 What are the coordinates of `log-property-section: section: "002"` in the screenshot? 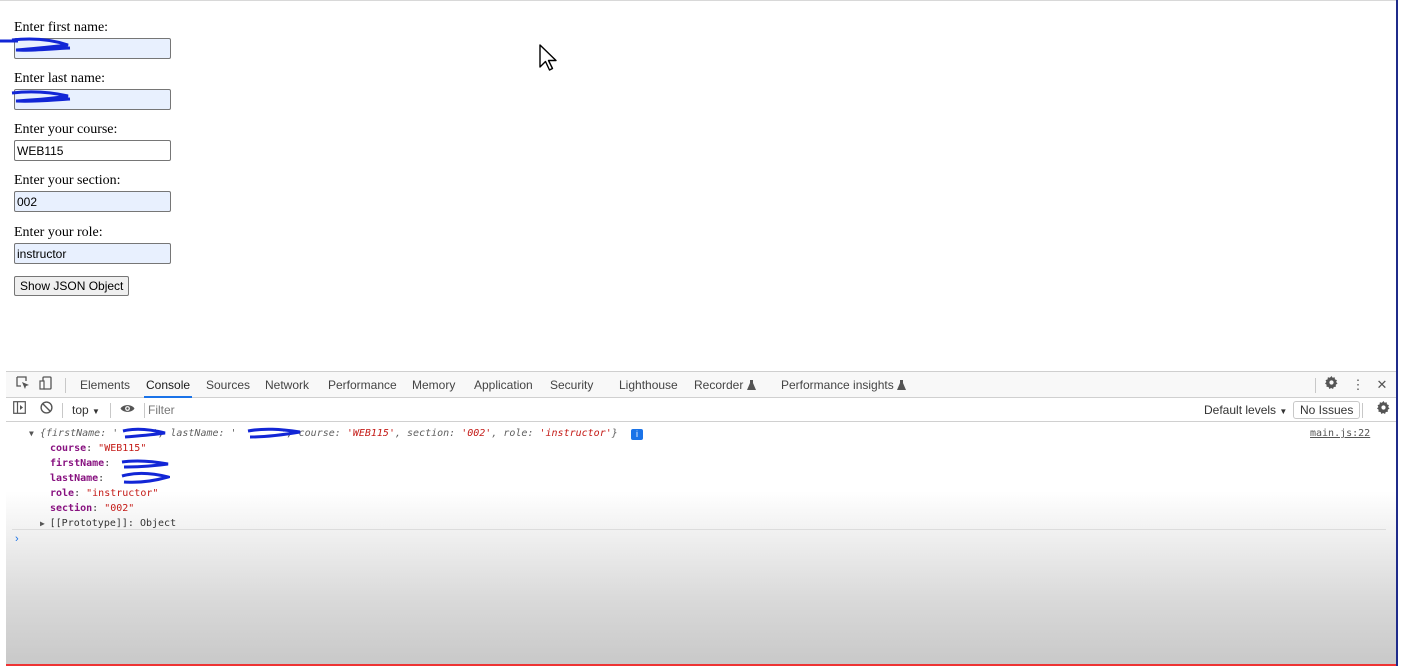 It's located at (92, 508).